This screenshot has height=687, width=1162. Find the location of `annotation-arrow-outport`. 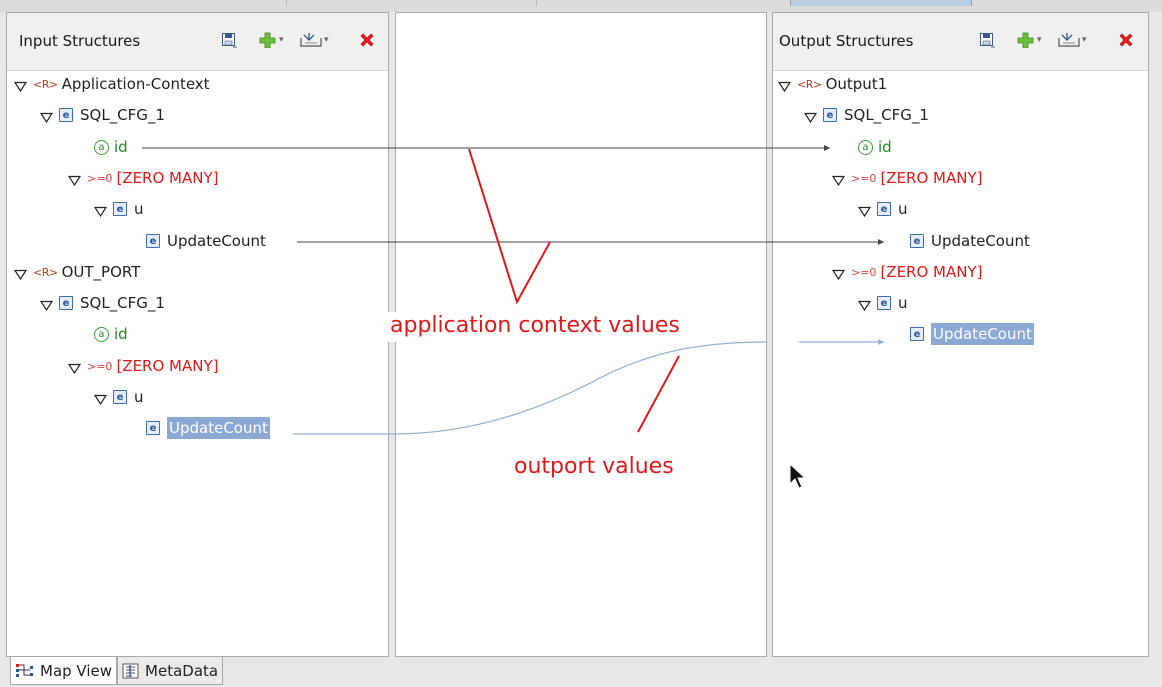

annotation-arrow-outport is located at coordinates (658, 394).